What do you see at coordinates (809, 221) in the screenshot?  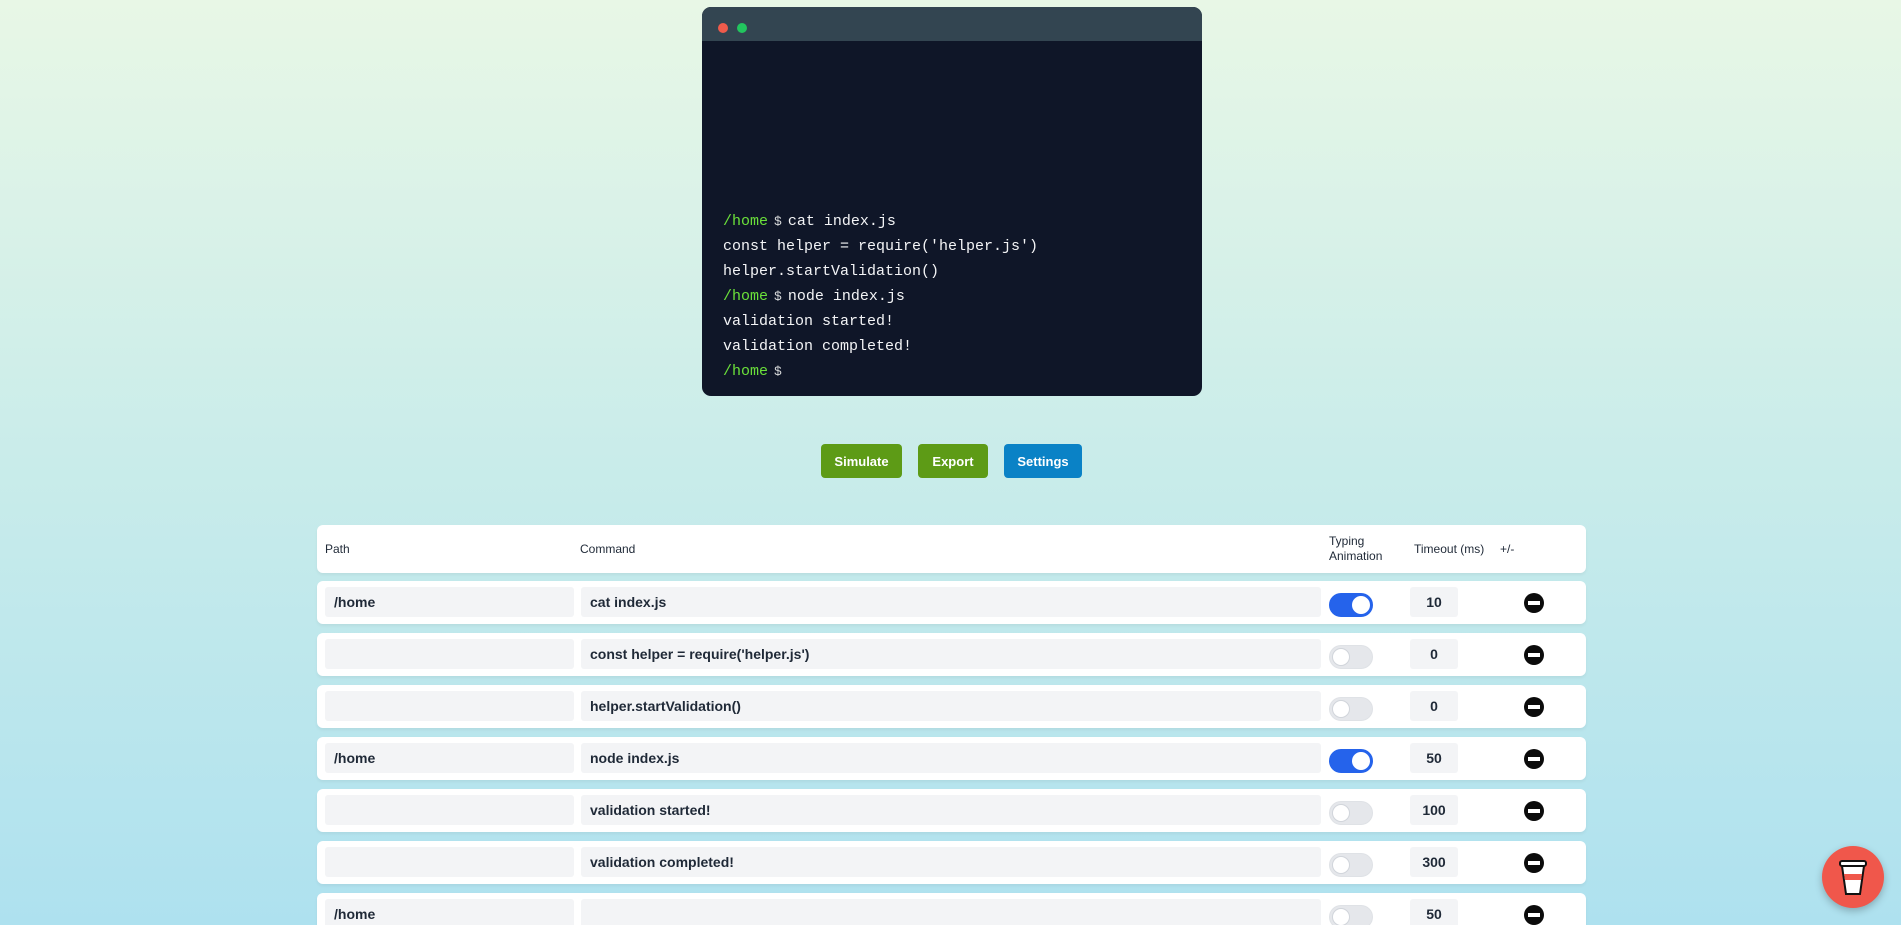 I see `terminal-line: /home $ cat index.js` at bounding box center [809, 221].